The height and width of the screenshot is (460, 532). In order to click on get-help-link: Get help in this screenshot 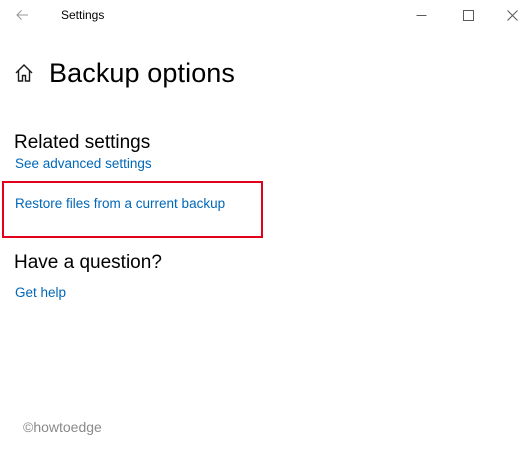, I will do `click(40, 292)`.